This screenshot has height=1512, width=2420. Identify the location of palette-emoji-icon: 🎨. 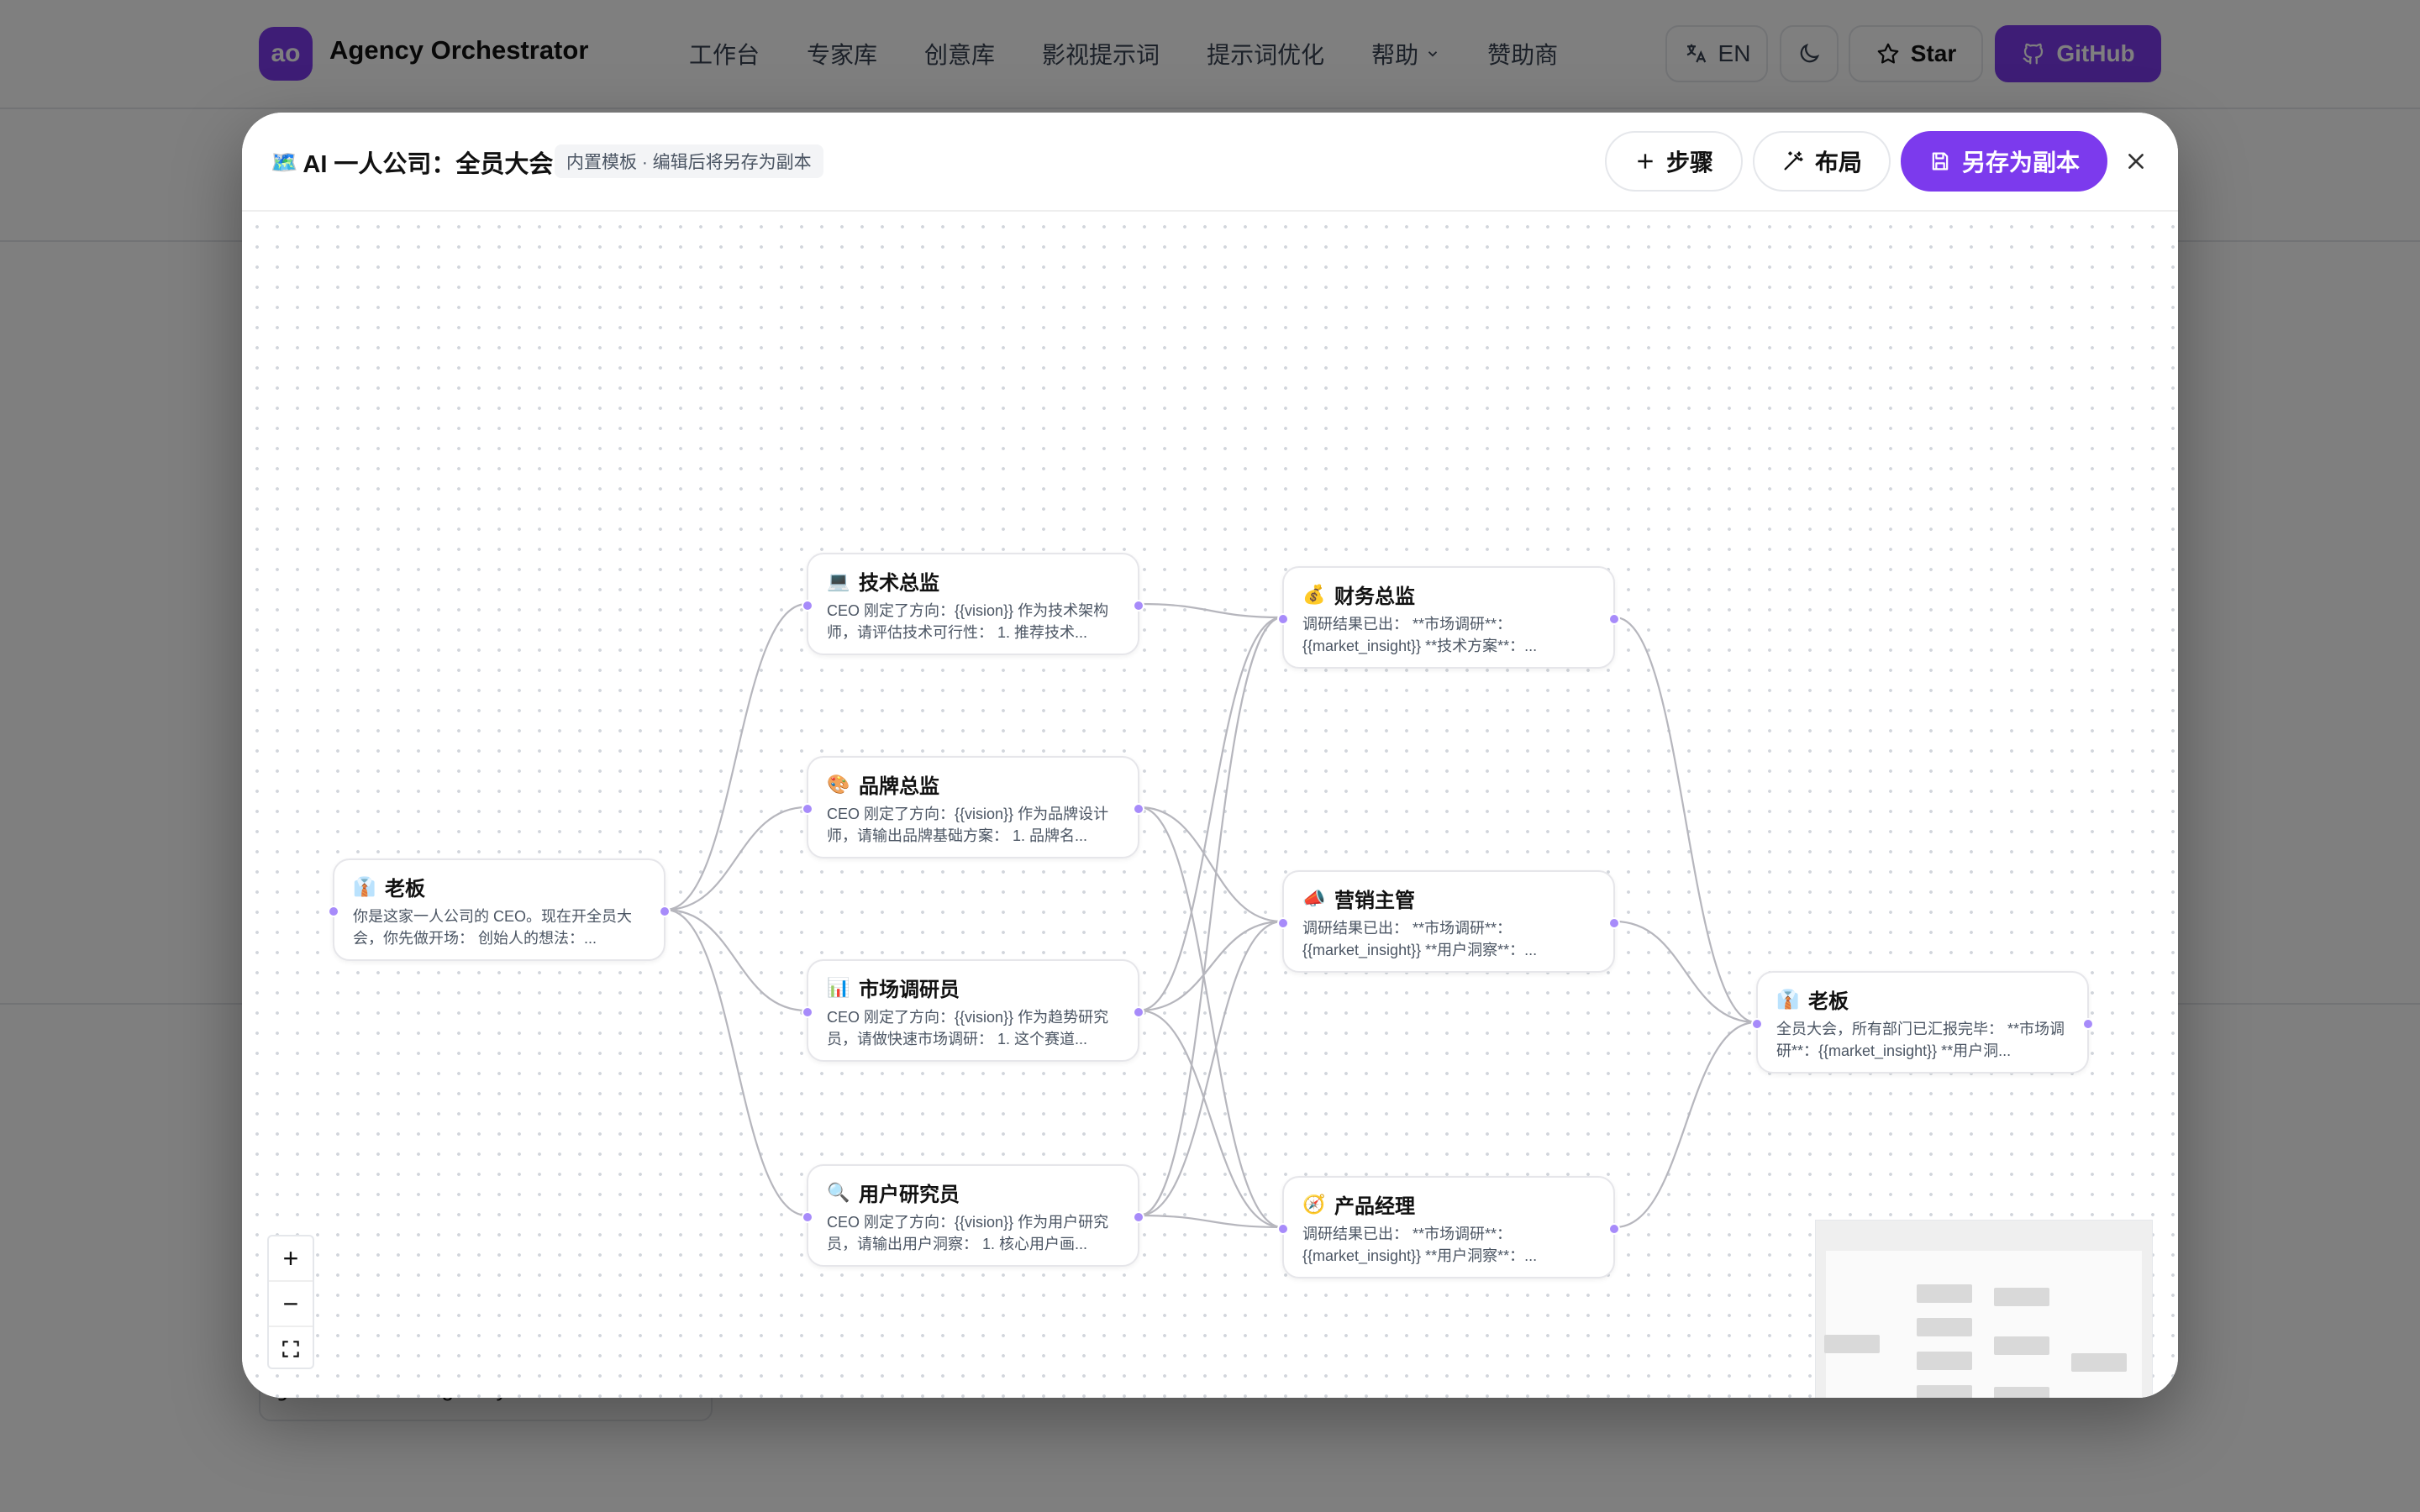
(839, 784).